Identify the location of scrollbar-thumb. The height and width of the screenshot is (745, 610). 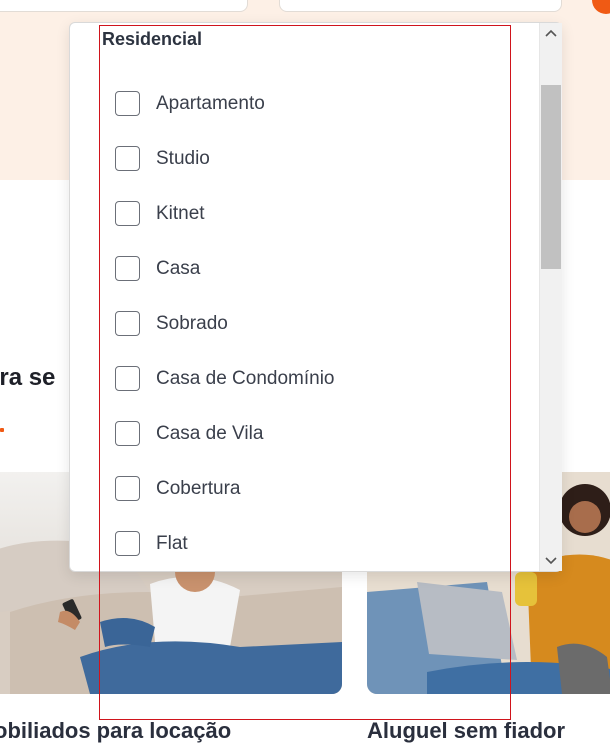
(551, 177).